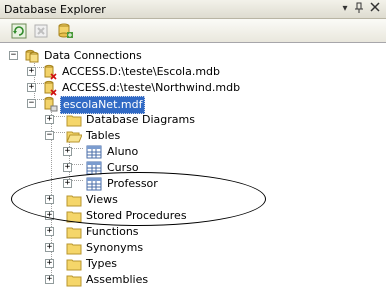 Image resolution: width=386 pixels, height=295 pixels. I want to click on tree-item-folder: + Database Diagrams, so click(193, 120).